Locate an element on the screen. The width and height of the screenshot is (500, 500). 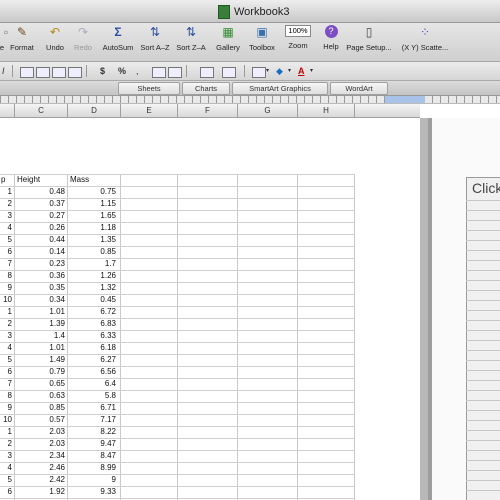
header-cell: p is located at coordinates (7, 180).